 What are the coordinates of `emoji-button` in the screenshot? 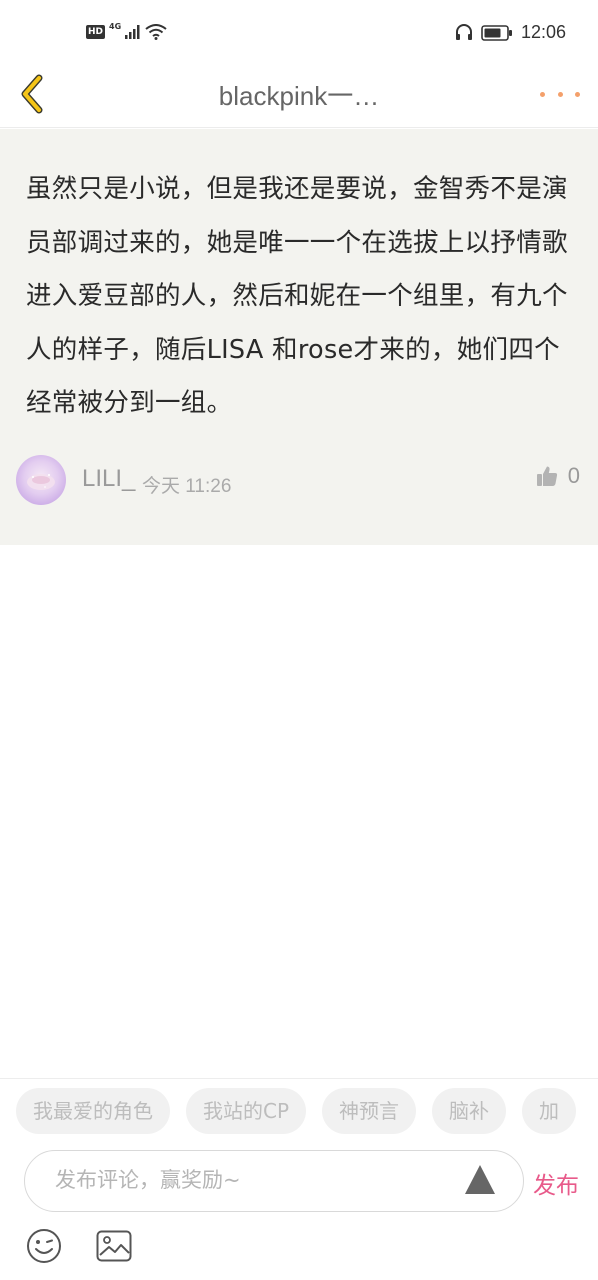 It's located at (44, 1246).